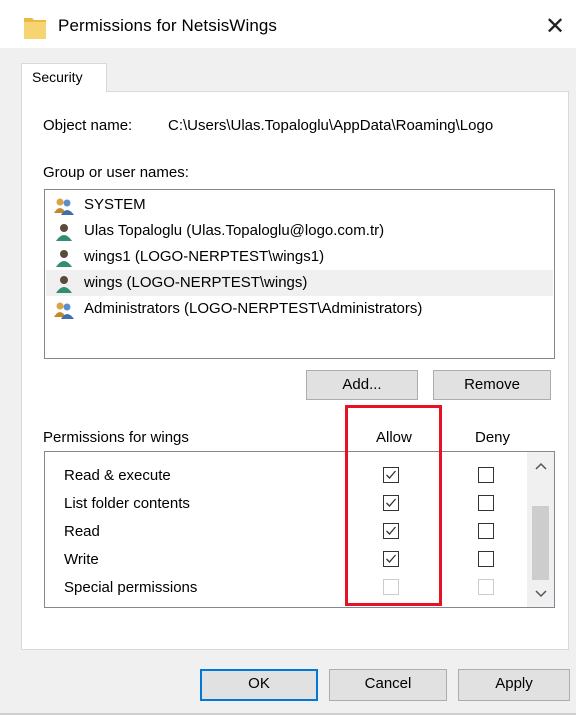 The image size is (576, 715). Describe the element at coordinates (259, 685) in the screenshot. I see `ok-button: OK` at that location.